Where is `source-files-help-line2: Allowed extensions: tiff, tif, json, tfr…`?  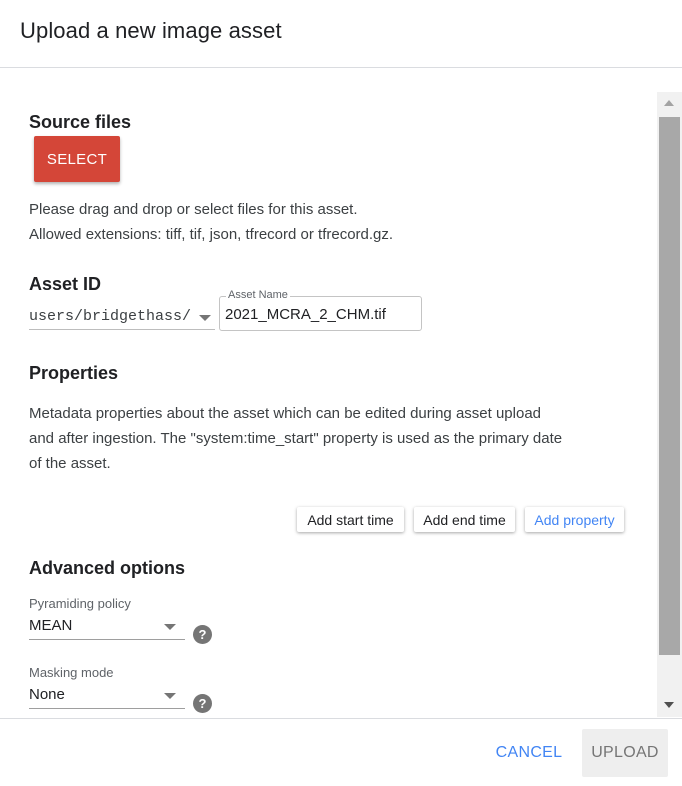 source-files-help-line2: Allowed extensions: tiff, tif, json, tfr… is located at coordinates (211, 234).